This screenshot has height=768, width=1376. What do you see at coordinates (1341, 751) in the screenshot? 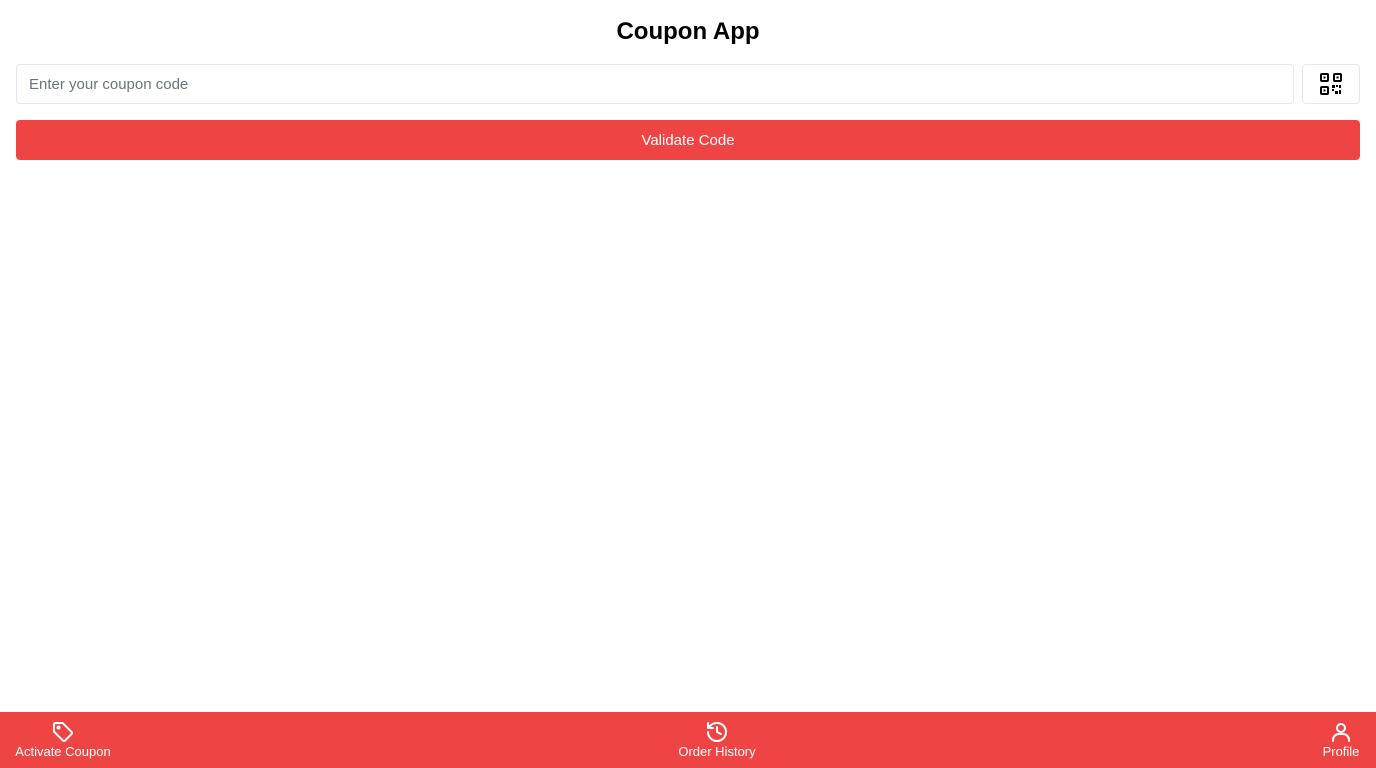
I see `nav-label-profile: Profile` at bounding box center [1341, 751].